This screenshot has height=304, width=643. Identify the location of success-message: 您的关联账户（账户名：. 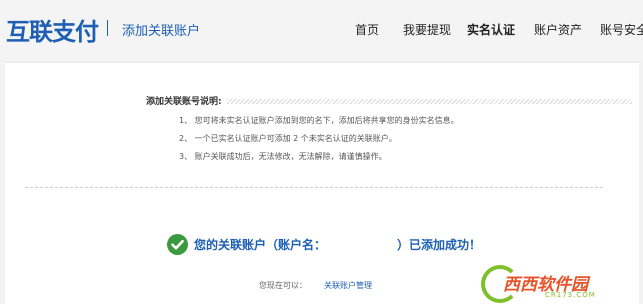
(260, 245).